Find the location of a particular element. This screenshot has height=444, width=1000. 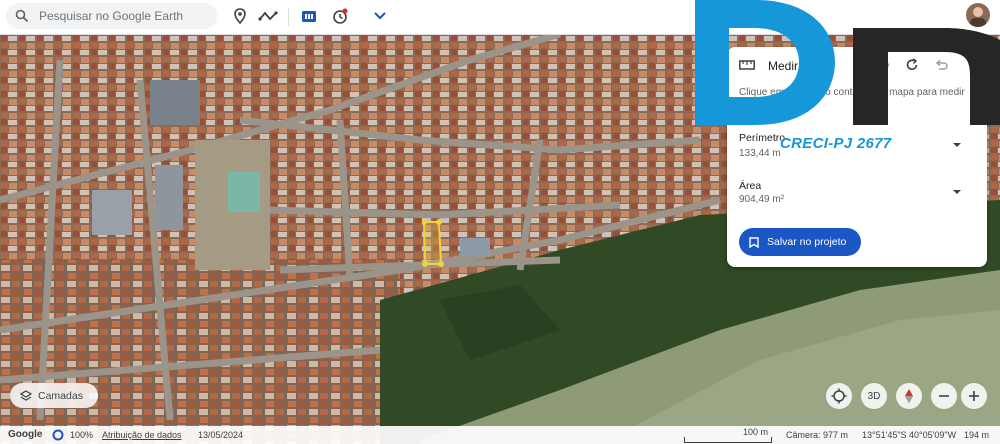

minus-icon is located at coordinates (944, 396).